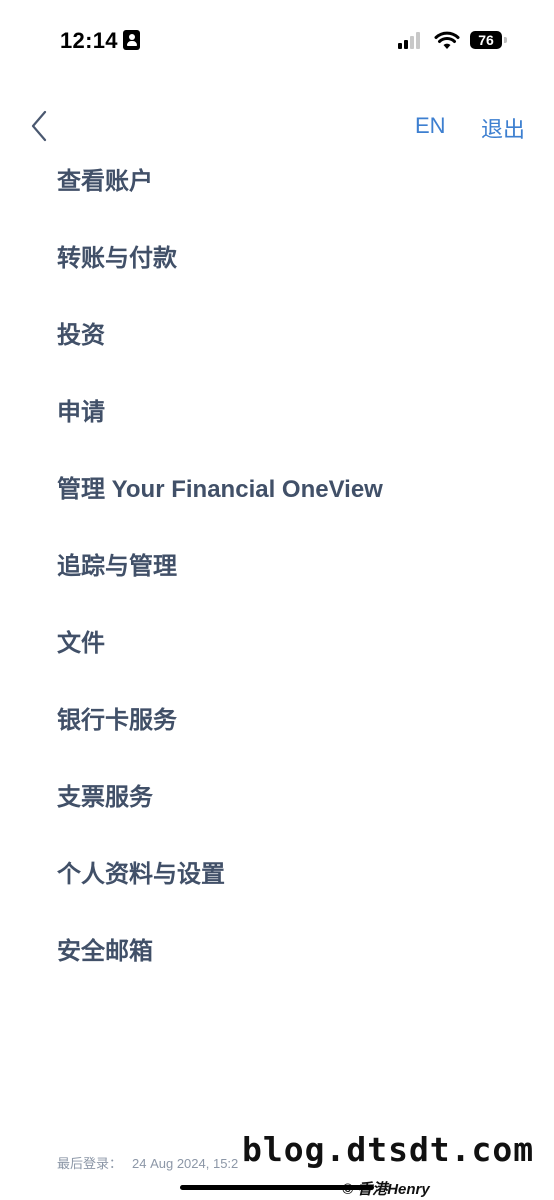  Describe the element at coordinates (185, 1163) in the screenshot. I see `last-login-value: 24 Aug 2024, 15:2` at that location.